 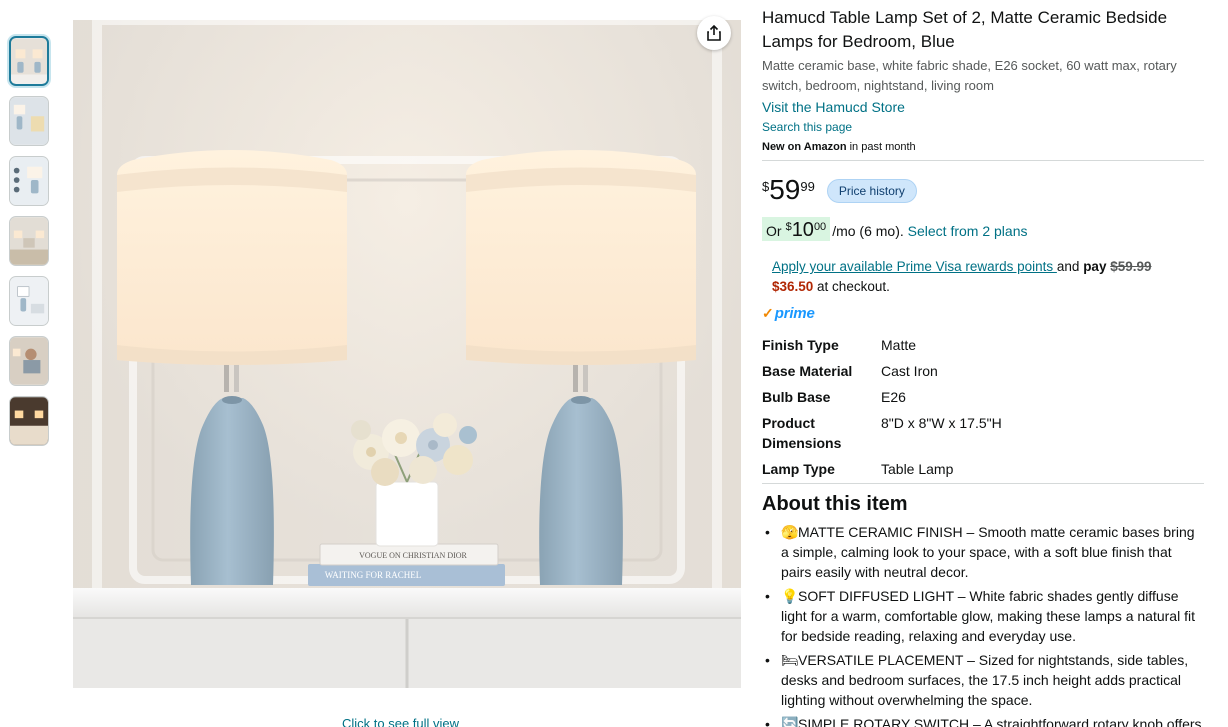 I want to click on monthly-fraction: 00, so click(x=820, y=227).